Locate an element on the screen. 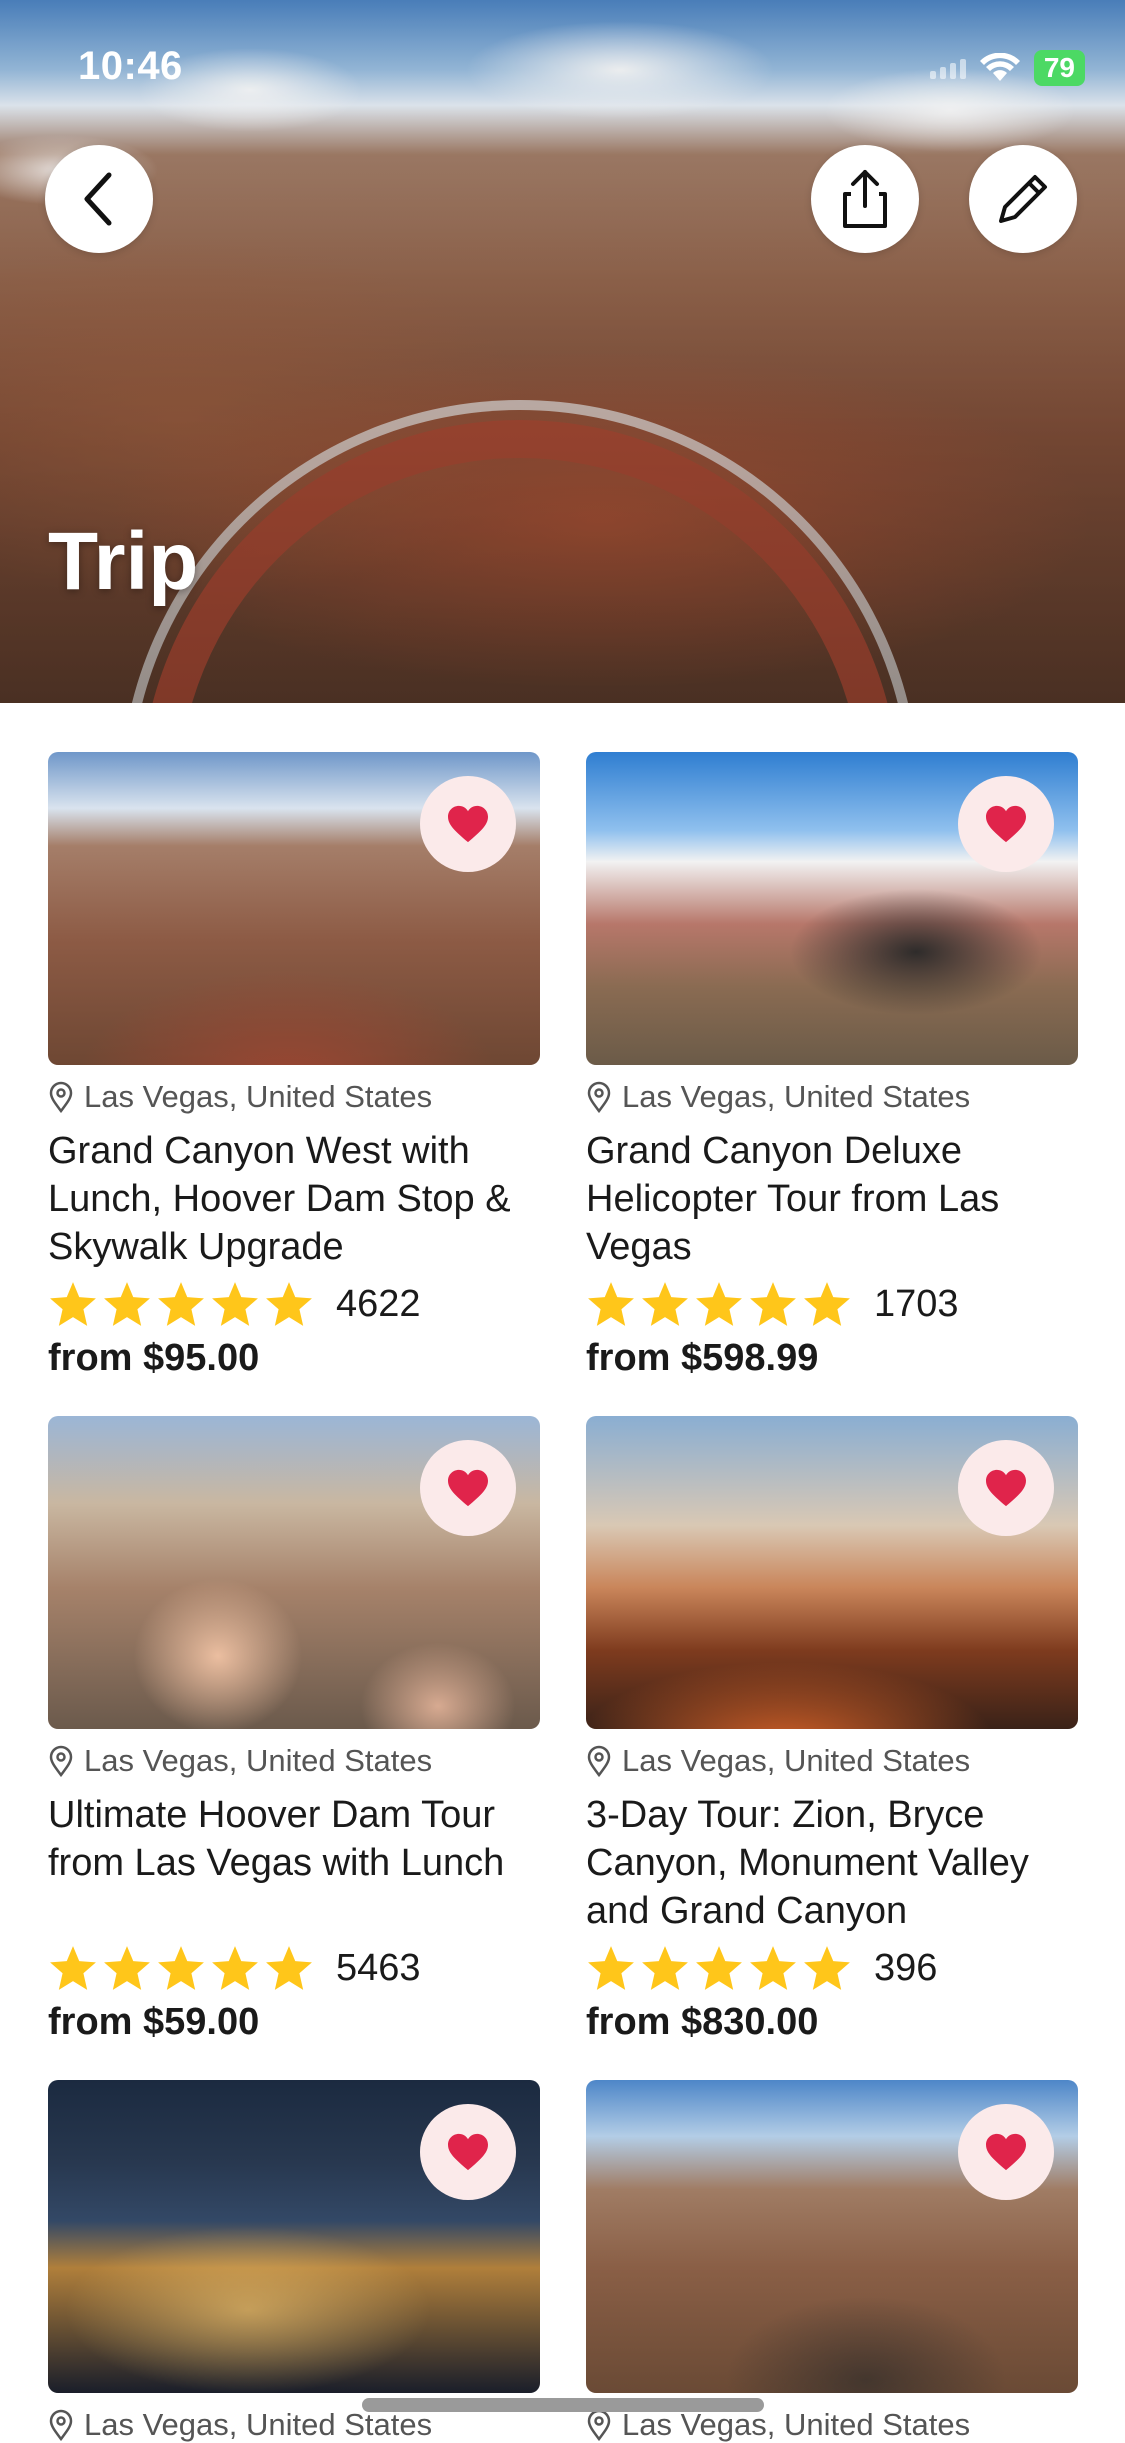  tour-rating: 5463 is located at coordinates (294, 1968).